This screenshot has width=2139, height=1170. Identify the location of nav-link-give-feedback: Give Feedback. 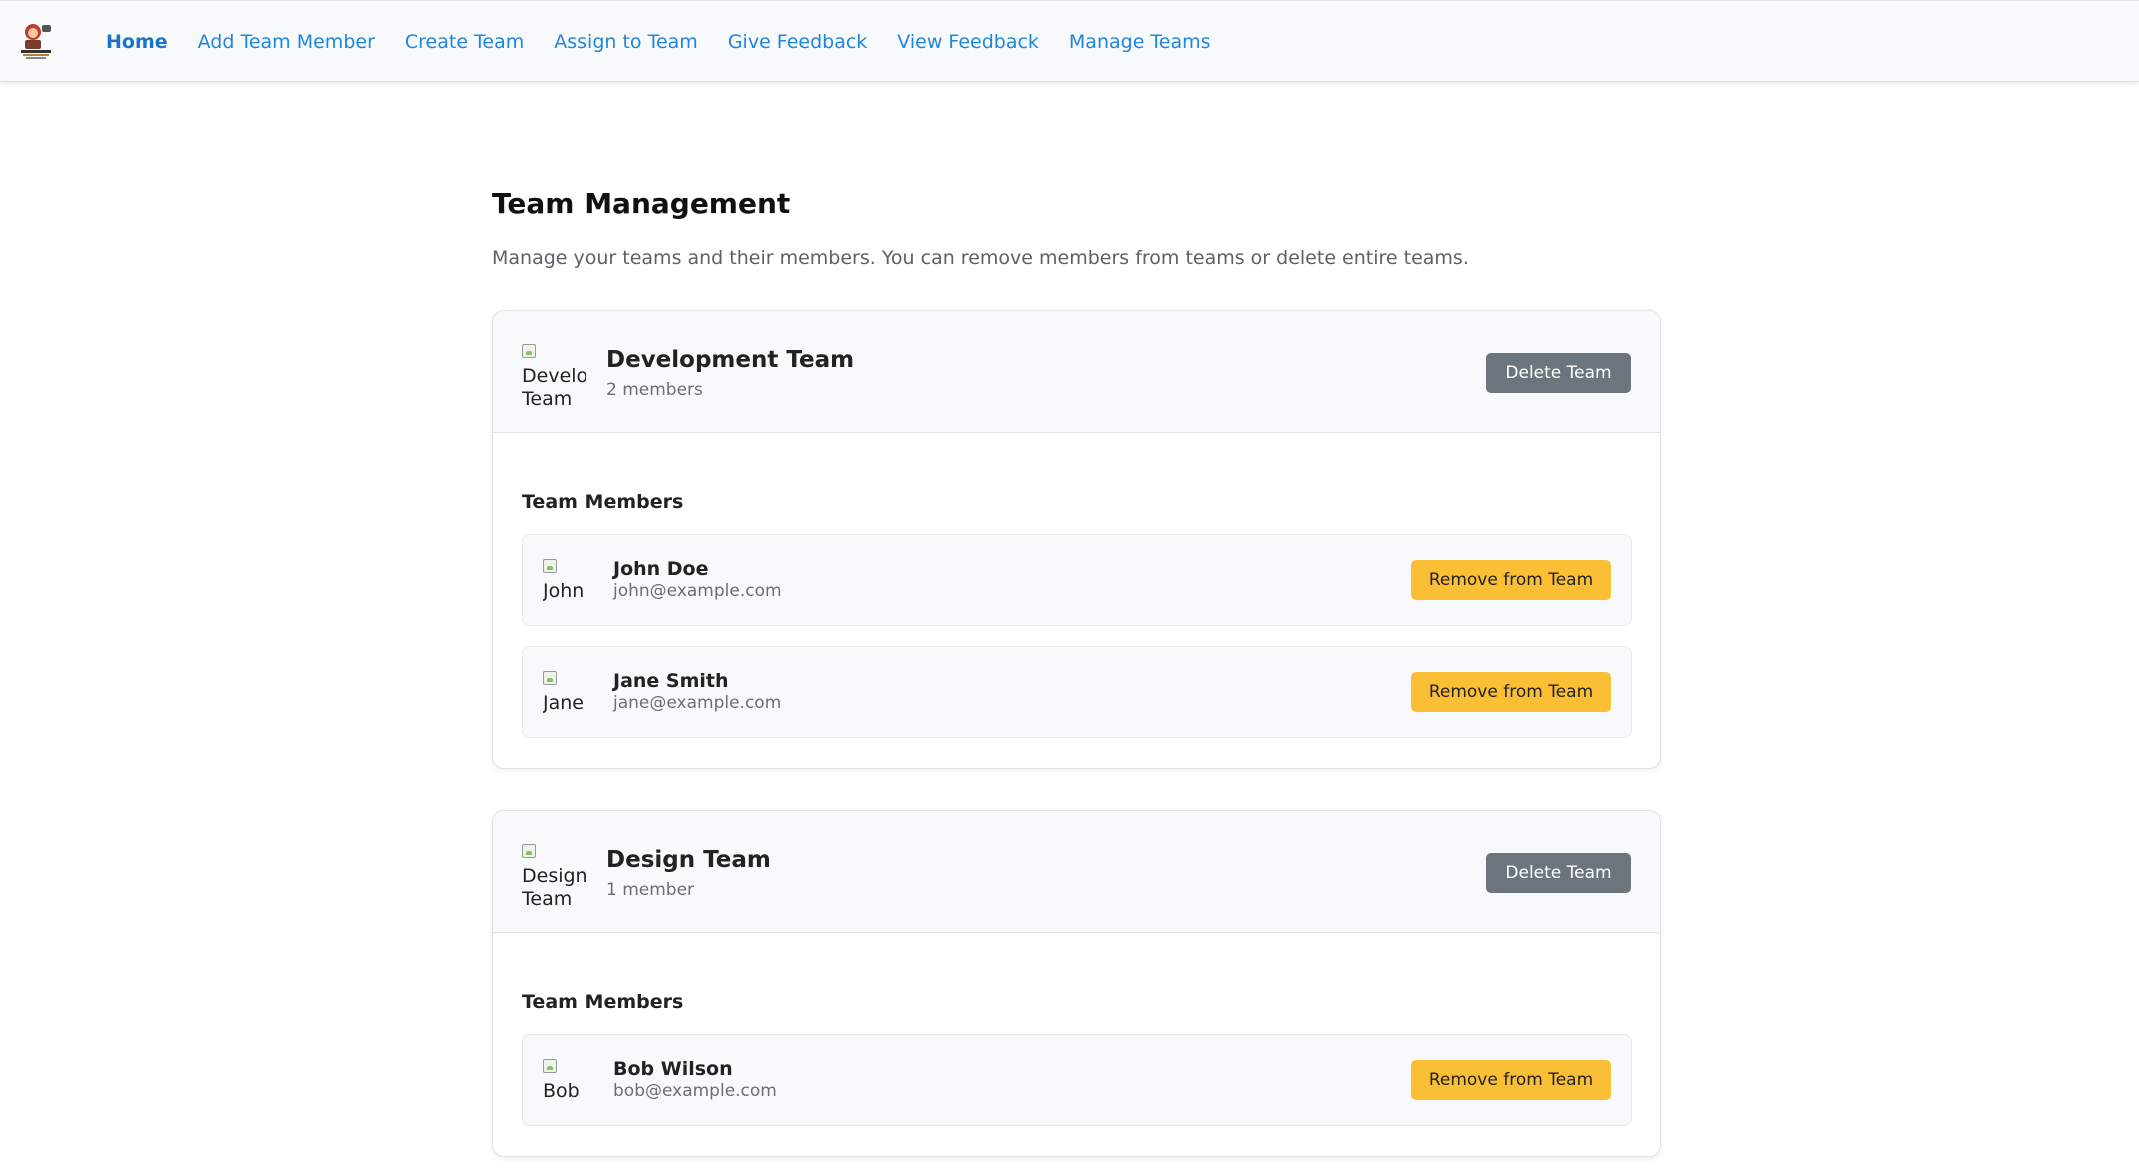
(797, 42).